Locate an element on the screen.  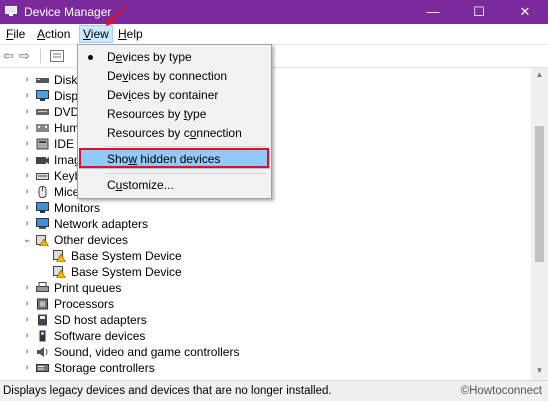
menu-item-label: Devices by container is located at coordinates (163, 95).